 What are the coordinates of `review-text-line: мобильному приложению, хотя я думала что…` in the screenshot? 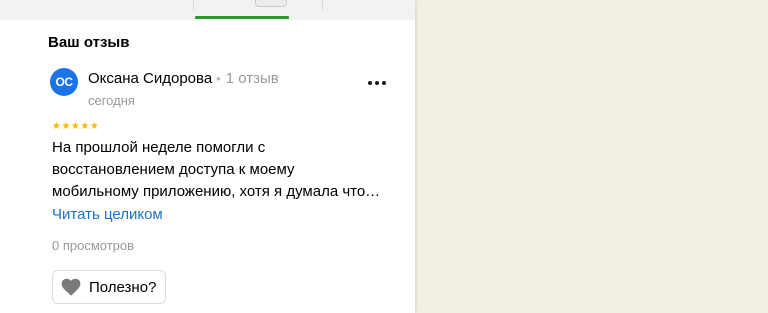 It's located at (216, 191).